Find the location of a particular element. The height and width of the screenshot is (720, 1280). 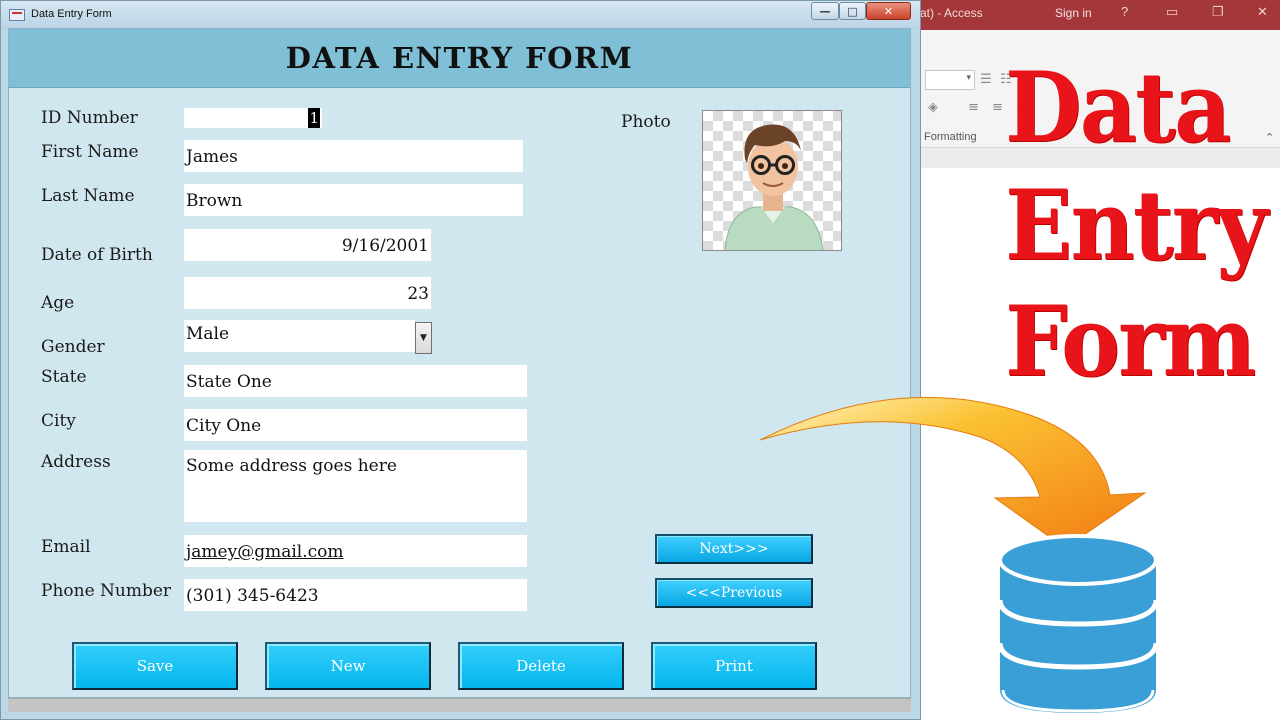

dob-label: Date of Birth is located at coordinates (97, 255).